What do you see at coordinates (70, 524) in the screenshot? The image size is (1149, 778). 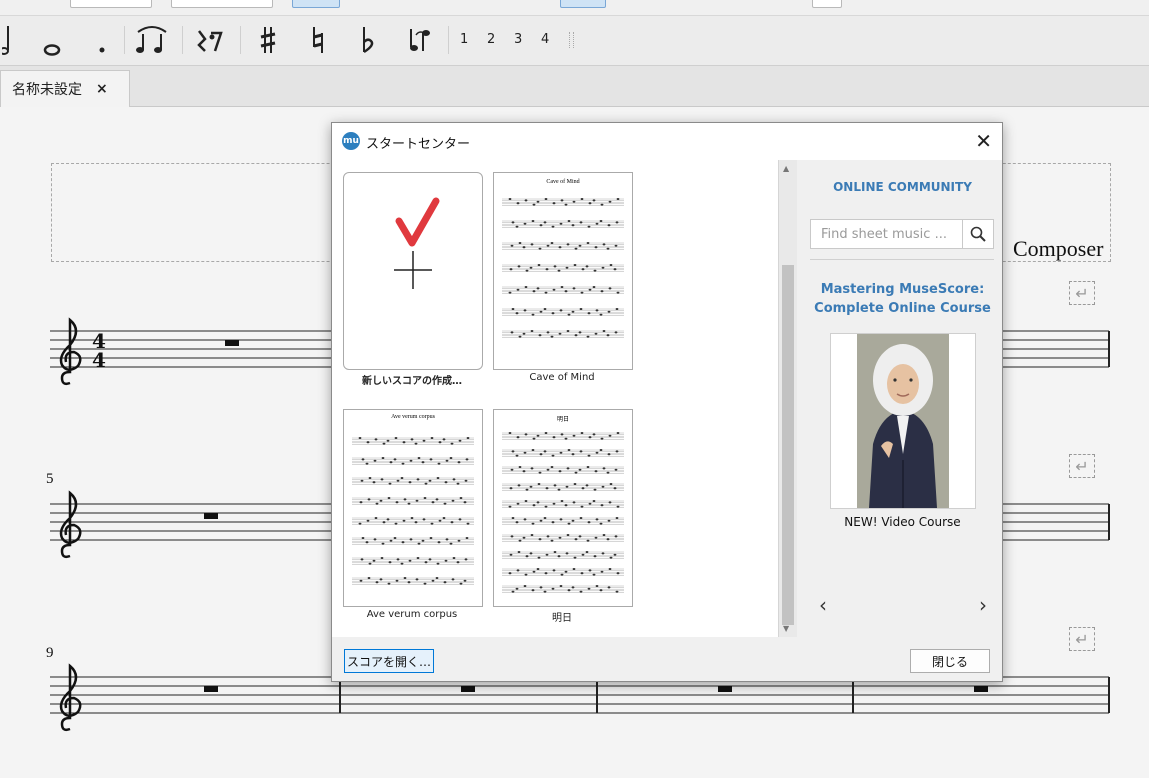 I see `treble-clef-icons` at bounding box center [70, 524].